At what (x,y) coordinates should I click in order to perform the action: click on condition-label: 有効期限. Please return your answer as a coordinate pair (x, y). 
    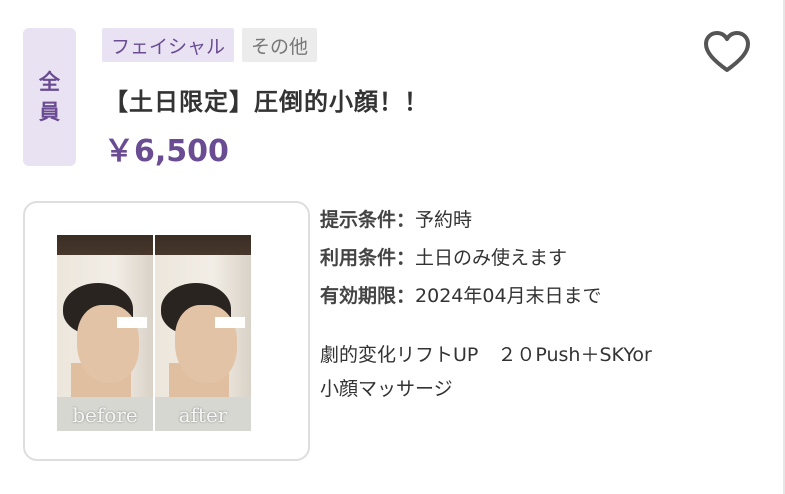
    Looking at the image, I should click on (358, 296).